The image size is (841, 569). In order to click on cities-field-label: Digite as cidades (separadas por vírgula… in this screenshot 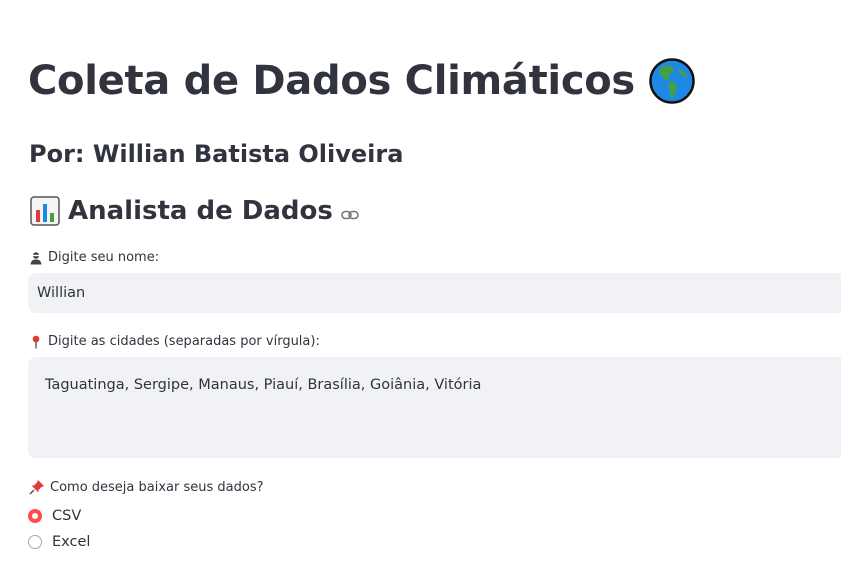, I will do `click(174, 341)`.